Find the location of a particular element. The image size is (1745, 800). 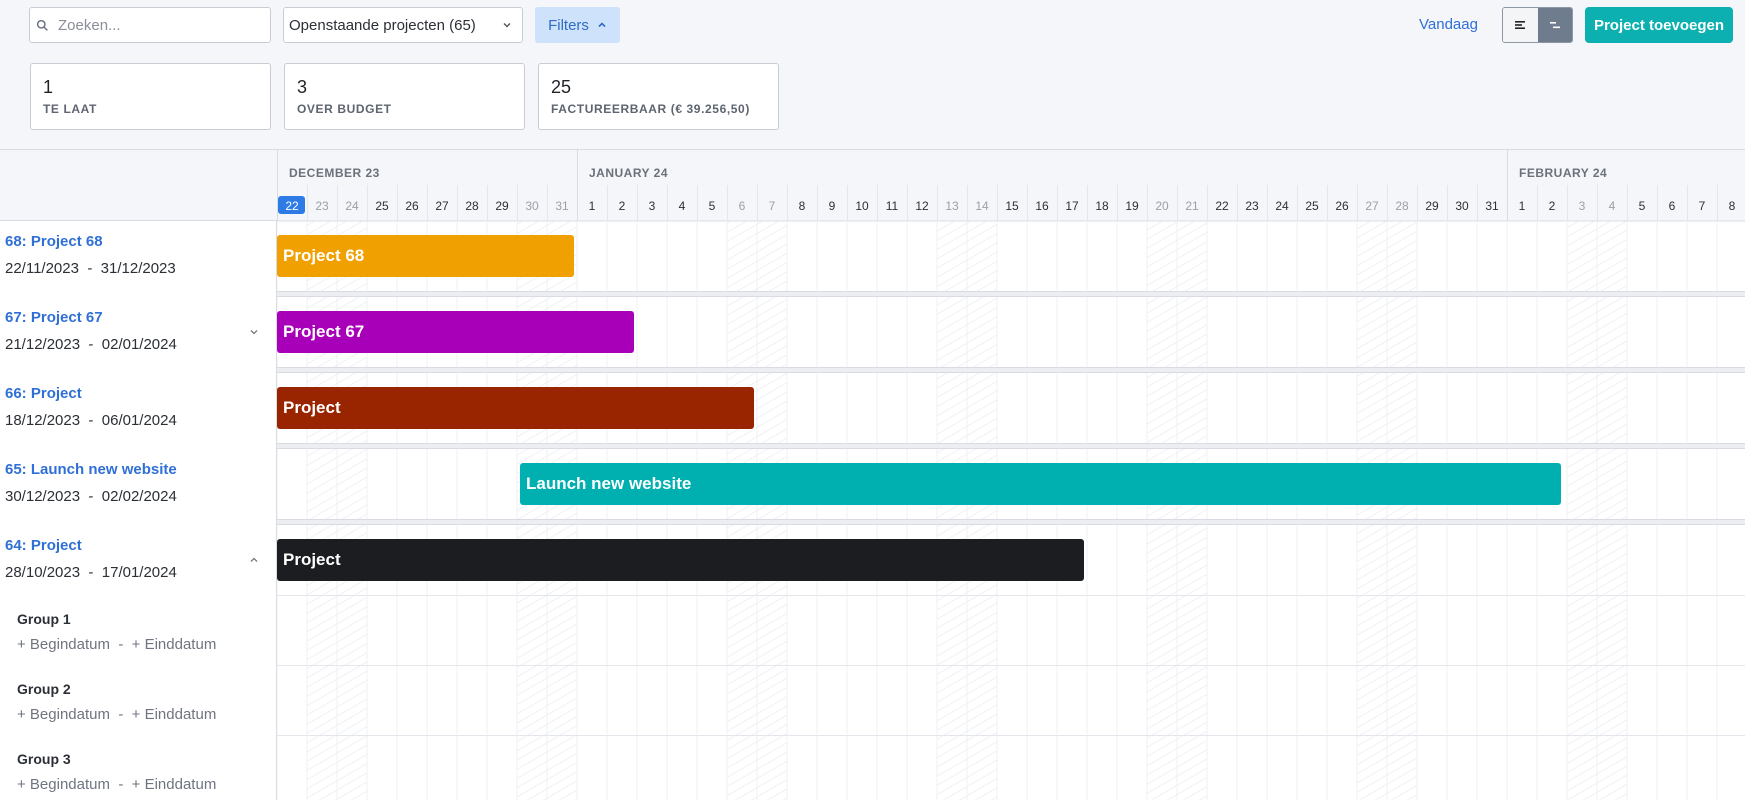

project-title-link: 66: Project is located at coordinates (43, 393).